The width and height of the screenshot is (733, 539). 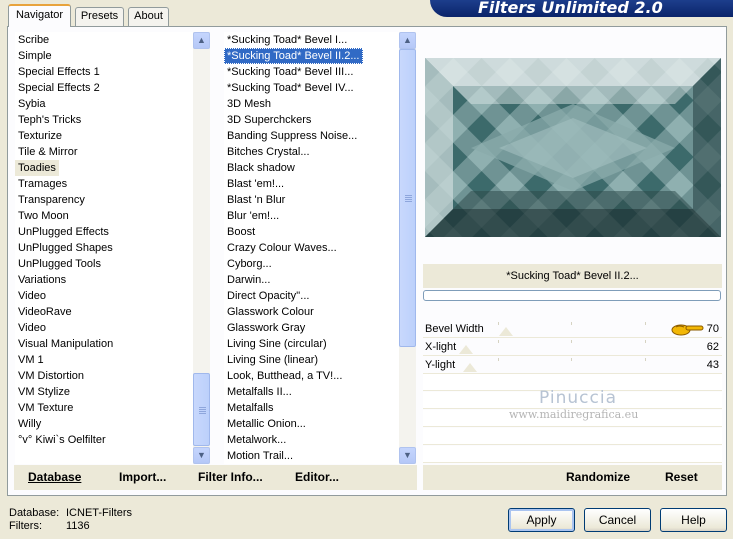 What do you see at coordinates (34, 513) in the screenshot?
I see `status-database-label: Database:` at bounding box center [34, 513].